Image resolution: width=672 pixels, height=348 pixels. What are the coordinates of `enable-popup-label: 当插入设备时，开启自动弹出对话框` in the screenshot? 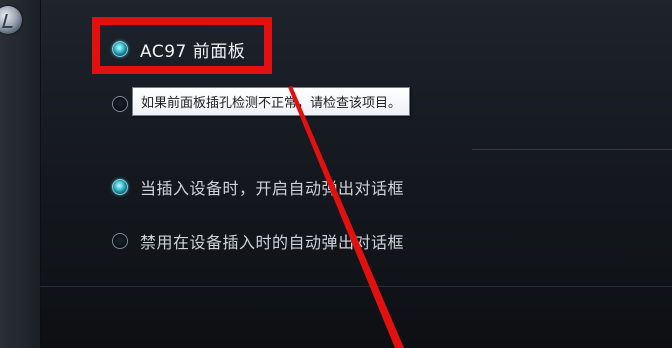 It's located at (272, 188).